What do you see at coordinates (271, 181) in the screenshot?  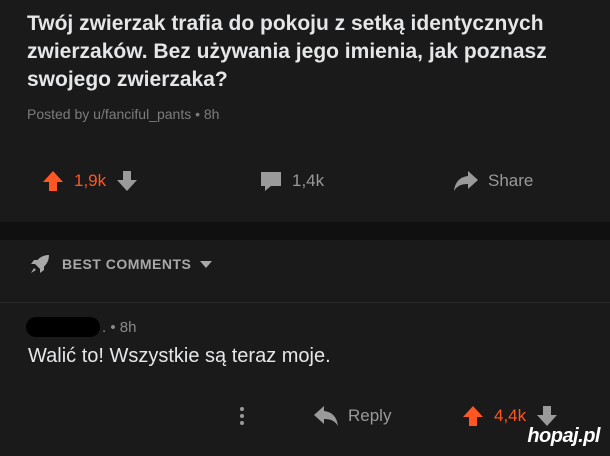 I see `comment-icon` at bounding box center [271, 181].